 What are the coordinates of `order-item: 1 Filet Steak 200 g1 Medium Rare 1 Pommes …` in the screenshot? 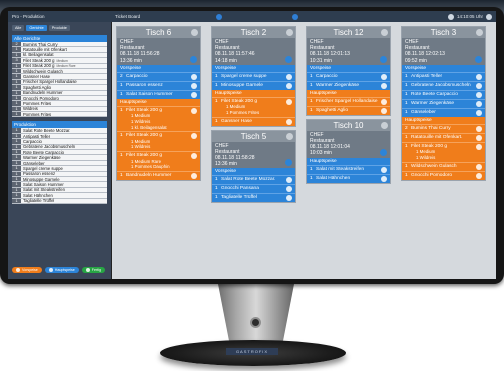 It's located at (158, 160).